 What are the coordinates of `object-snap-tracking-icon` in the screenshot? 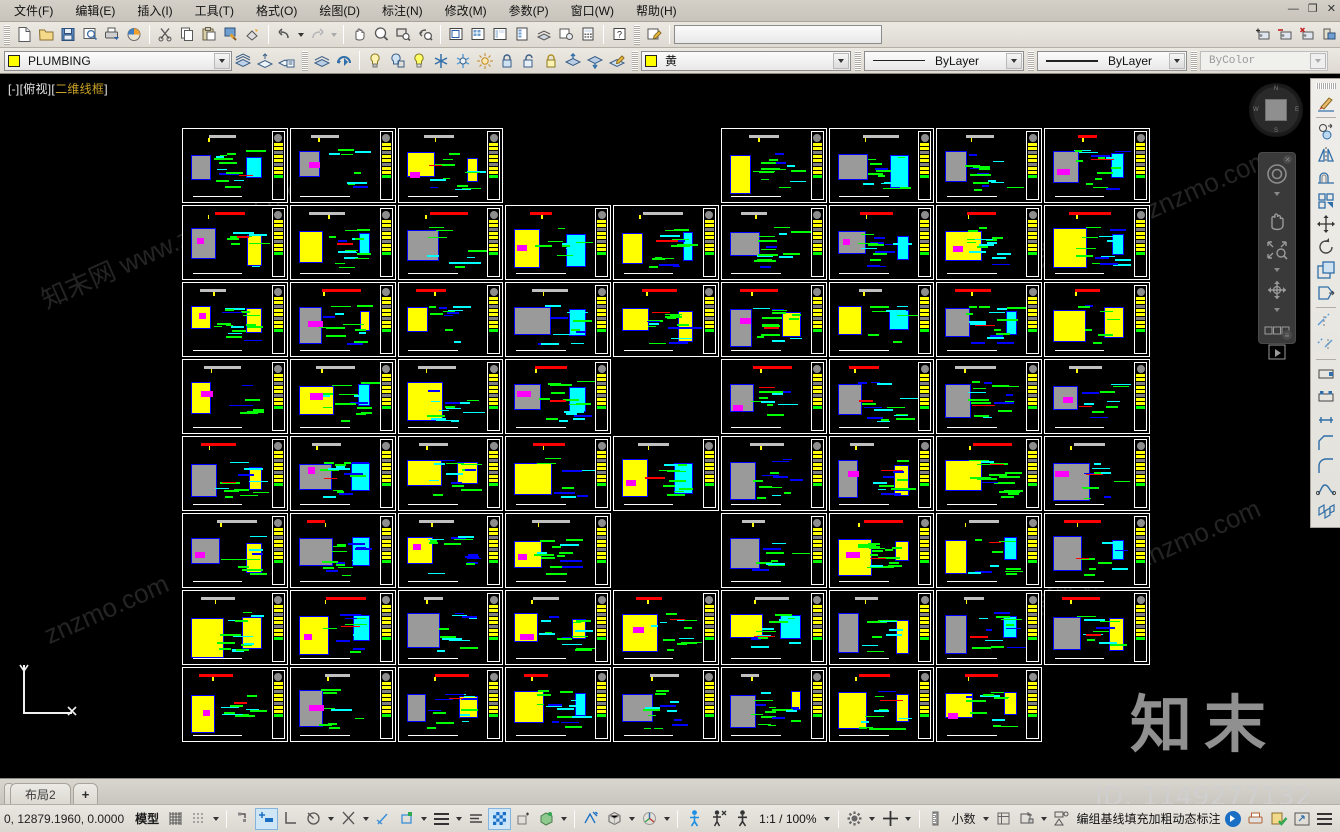 It's located at (406, 819).